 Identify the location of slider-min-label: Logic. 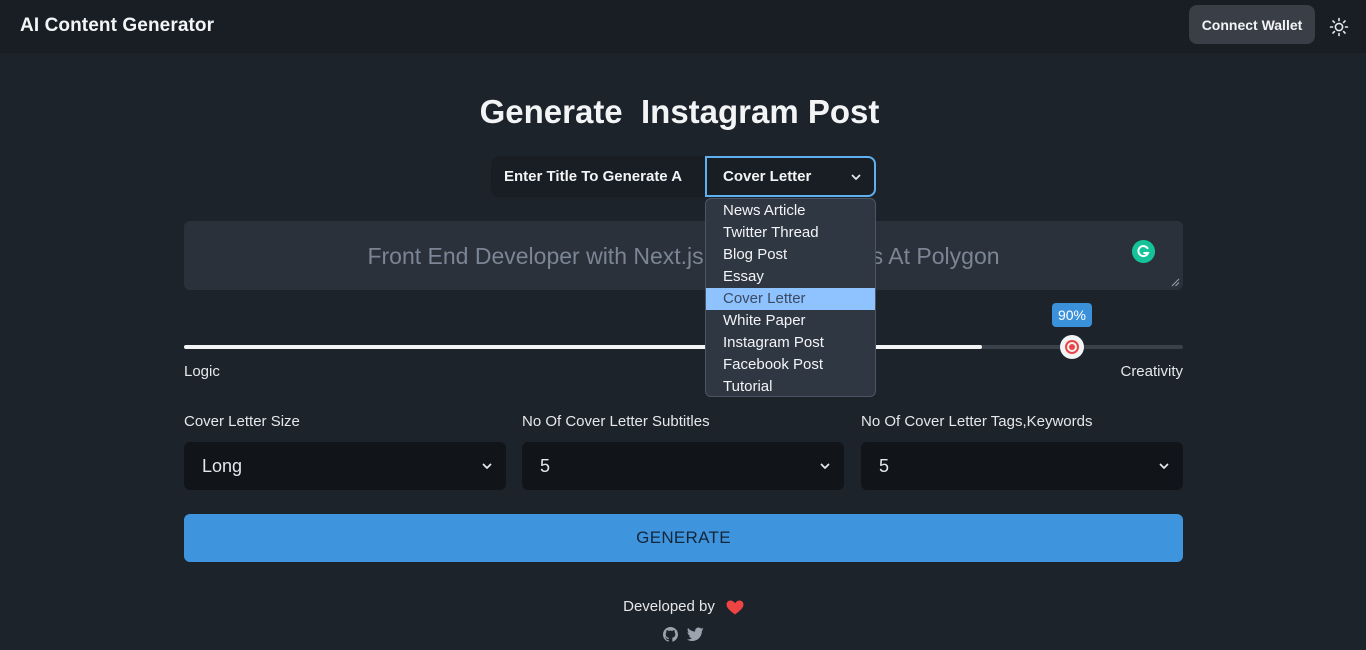
(202, 371).